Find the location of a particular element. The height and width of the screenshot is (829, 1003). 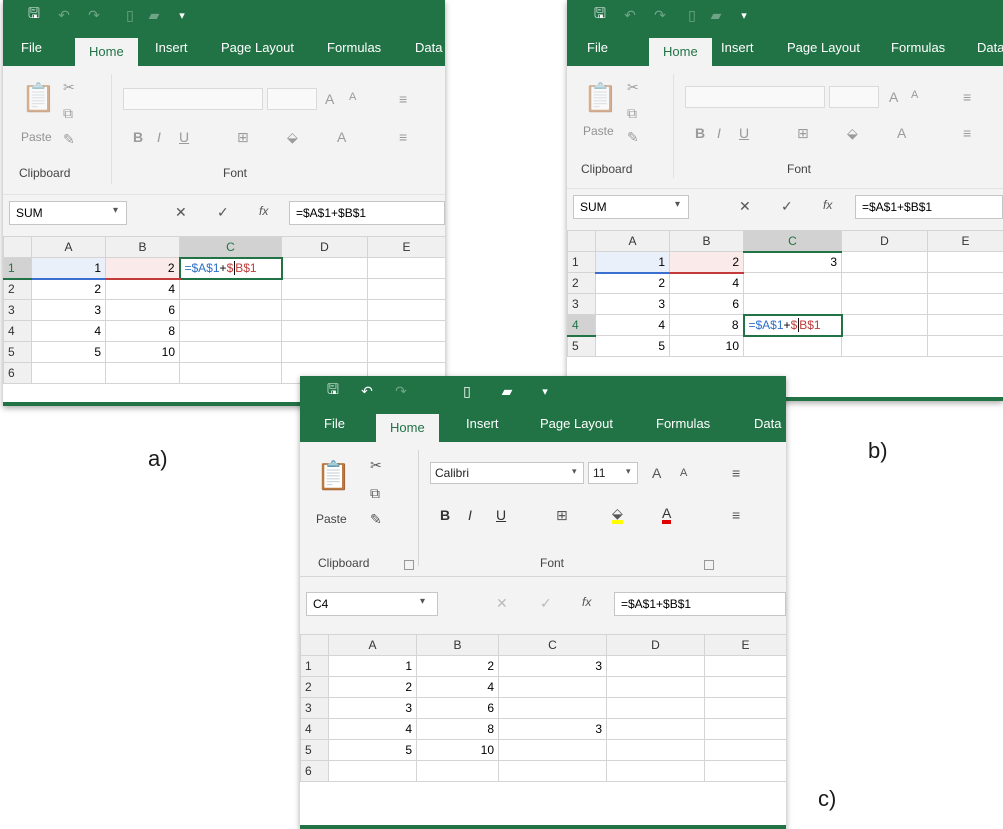

cell: 8 is located at coordinates (707, 325).